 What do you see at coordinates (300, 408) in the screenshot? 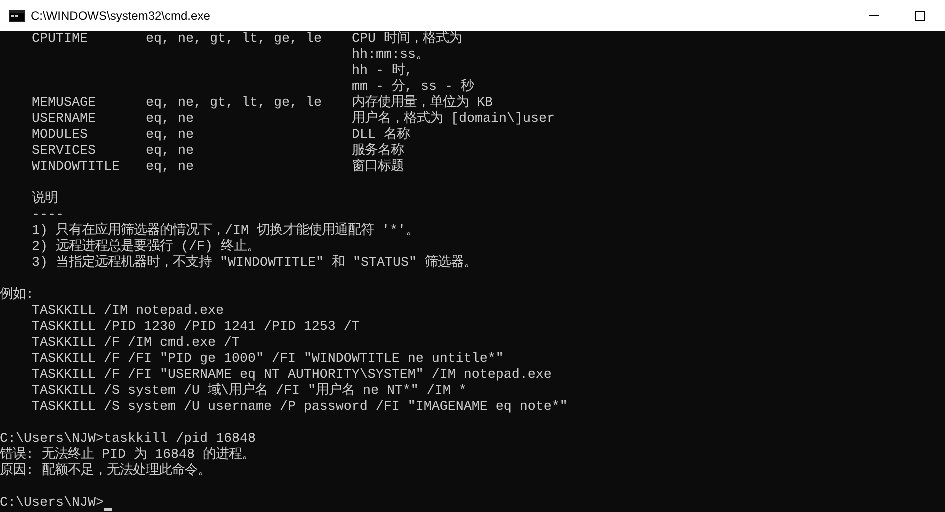
I see `example-command: TASKKILL /S system /U username /P password /FI "IMAGENAME eq note*"` at bounding box center [300, 408].